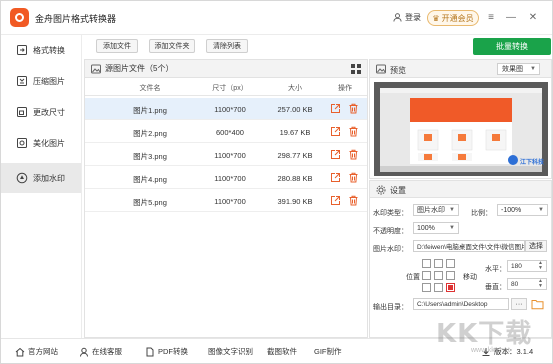 Image resolution: width=553 pixels, height=364 pixels. What do you see at coordinates (173, 351) in the screenshot?
I see `pdf-convert-label: PDF转换` at bounding box center [173, 351].